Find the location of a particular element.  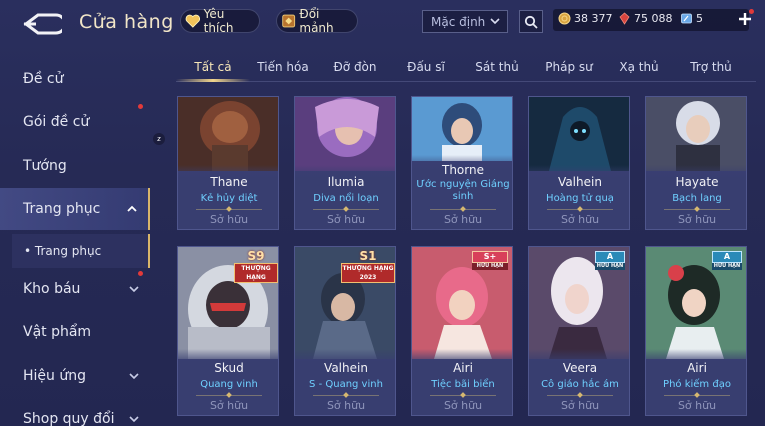

chevron-up-icon is located at coordinates (132, 208).